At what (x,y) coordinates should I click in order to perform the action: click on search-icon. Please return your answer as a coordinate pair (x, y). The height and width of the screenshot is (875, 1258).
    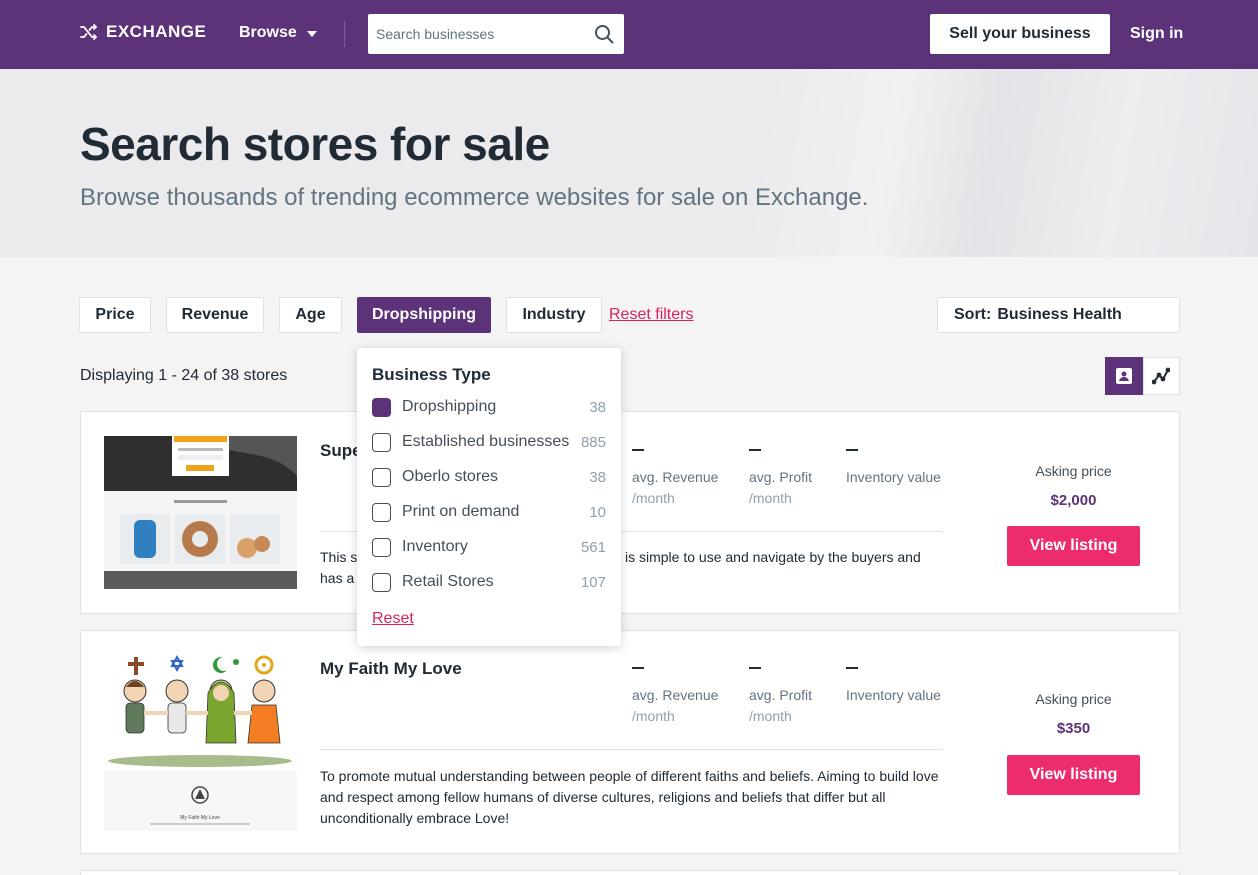
    Looking at the image, I should click on (604, 34).